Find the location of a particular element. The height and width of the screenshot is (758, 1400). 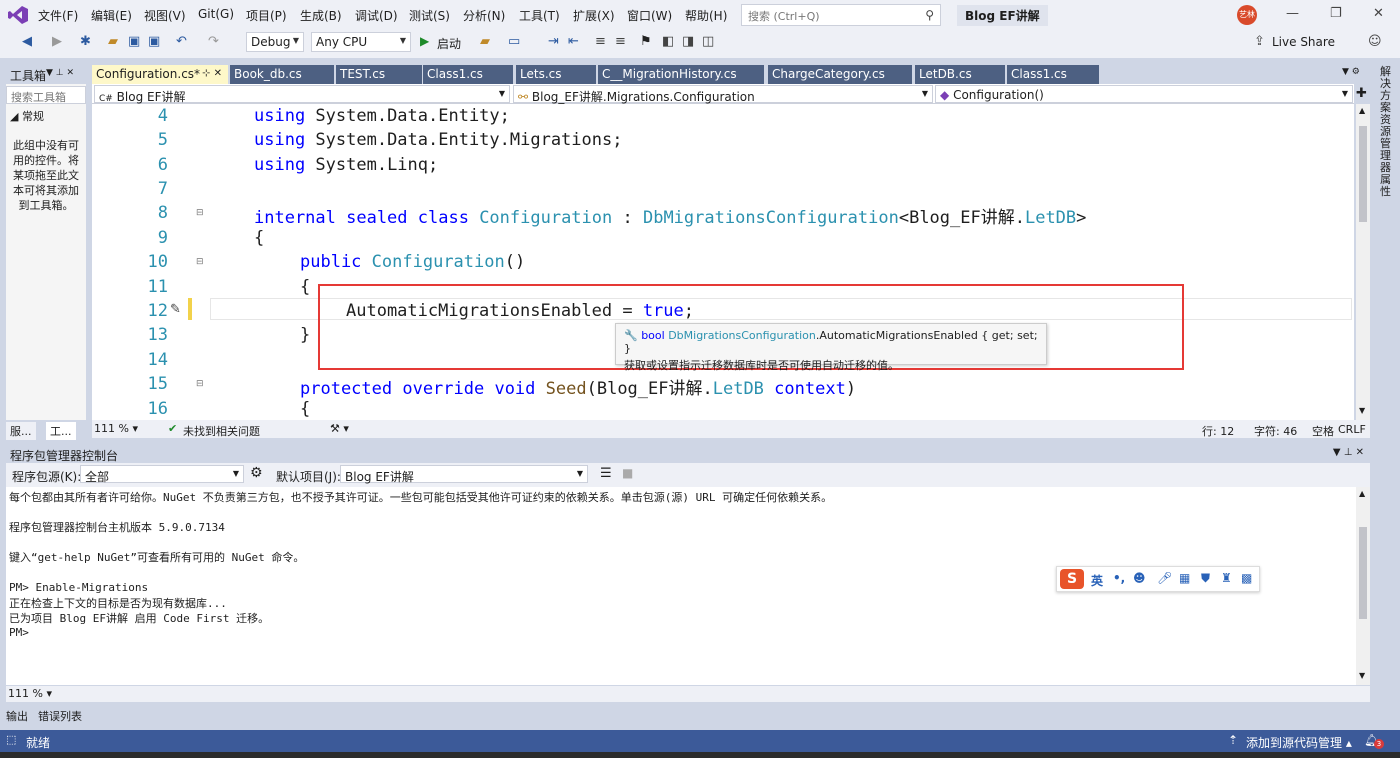

pmc-zoom-dropdown: 111 % ▾ is located at coordinates (30, 693).